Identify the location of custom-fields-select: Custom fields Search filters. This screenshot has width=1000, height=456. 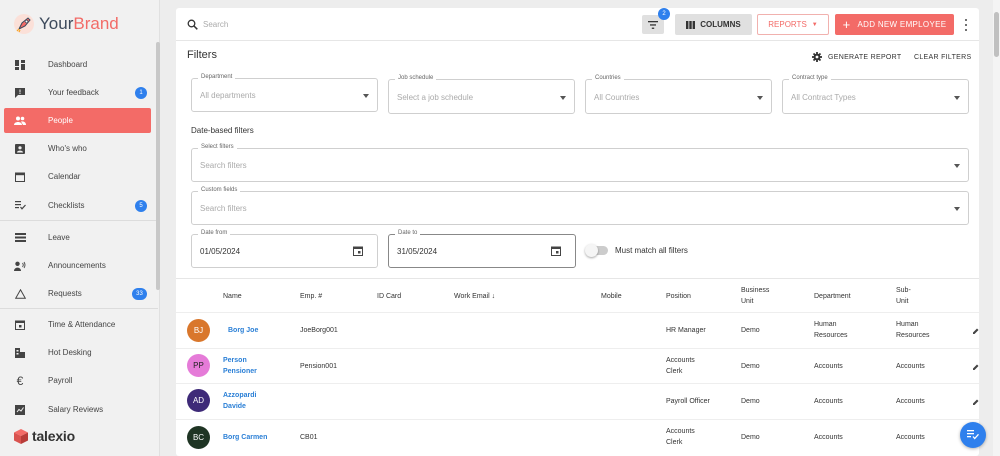
(580, 206).